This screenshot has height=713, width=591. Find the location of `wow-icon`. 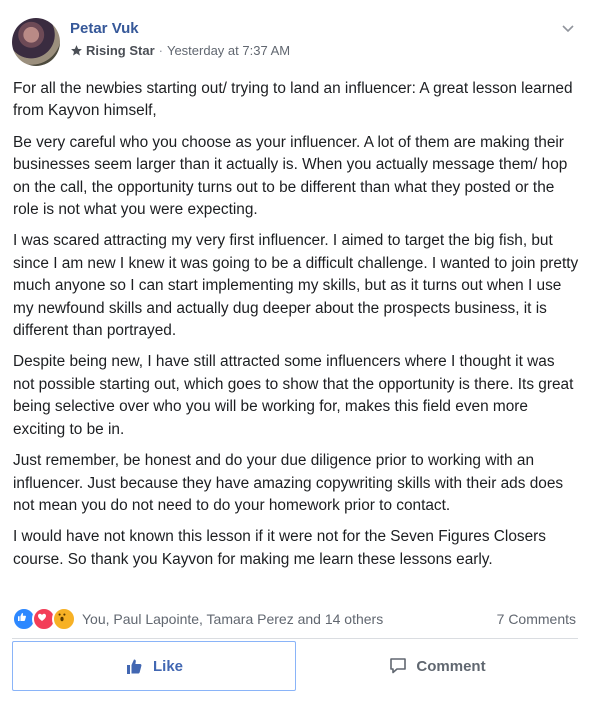

wow-icon is located at coordinates (64, 619).